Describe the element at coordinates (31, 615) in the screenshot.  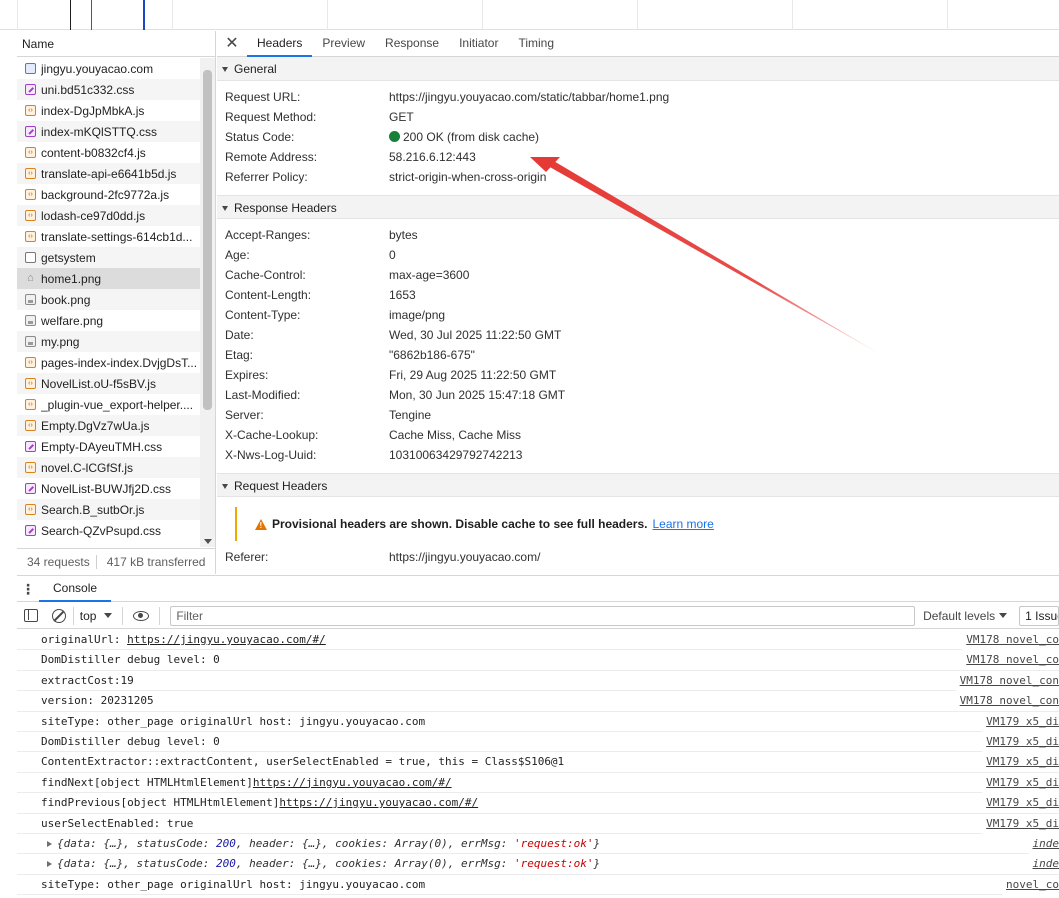
I see `sidebar-toggle-button` at that location.